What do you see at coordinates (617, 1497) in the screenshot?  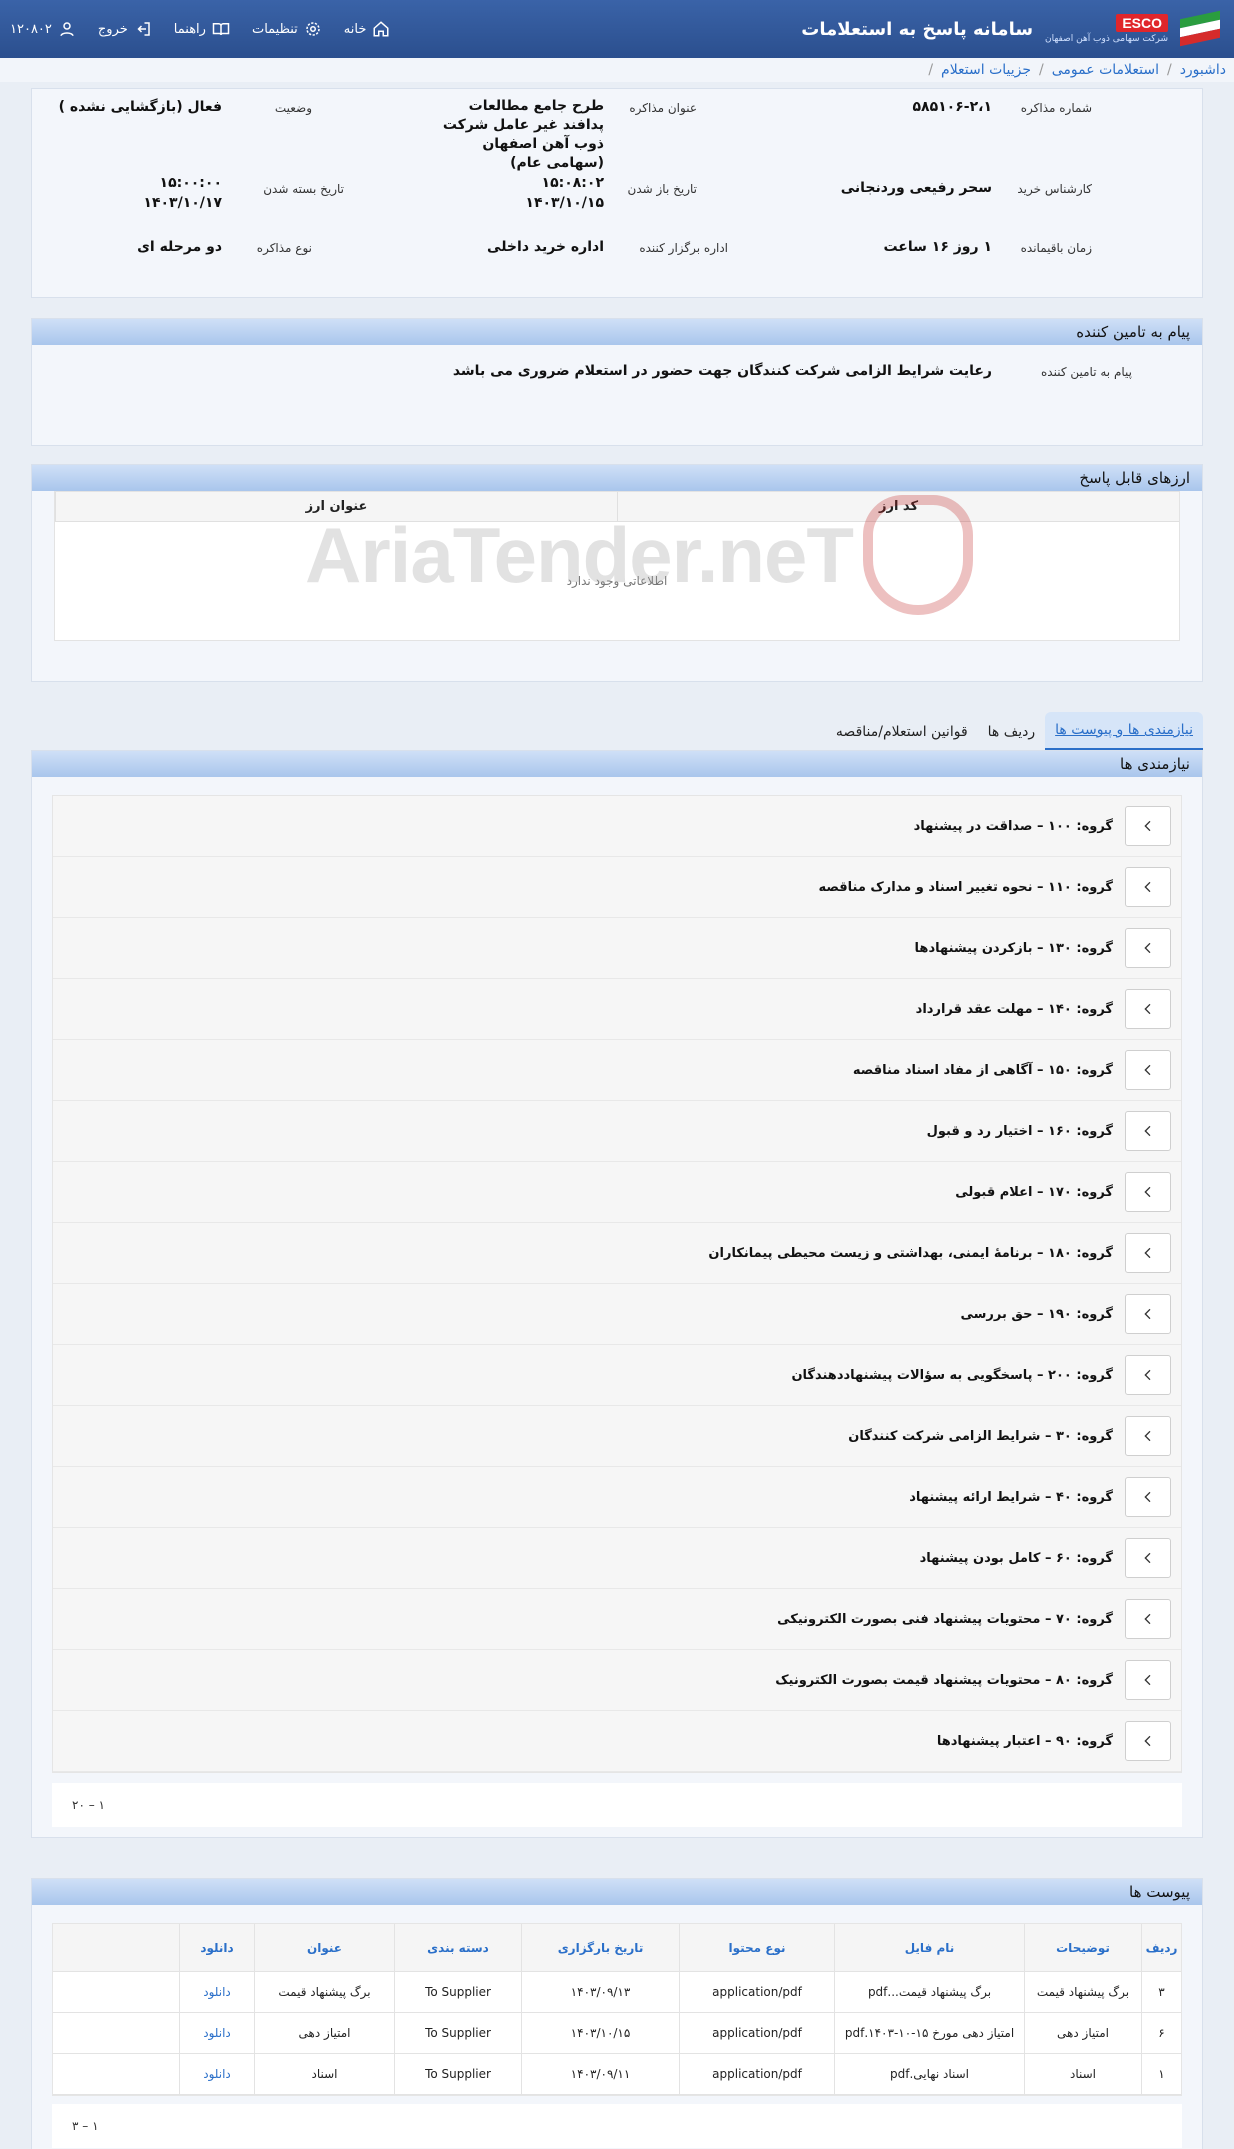 I see `requirement-row: گروه: ۴۰ – شرایط ارائه پیشنهاد` at bounding box center [617, 1497].